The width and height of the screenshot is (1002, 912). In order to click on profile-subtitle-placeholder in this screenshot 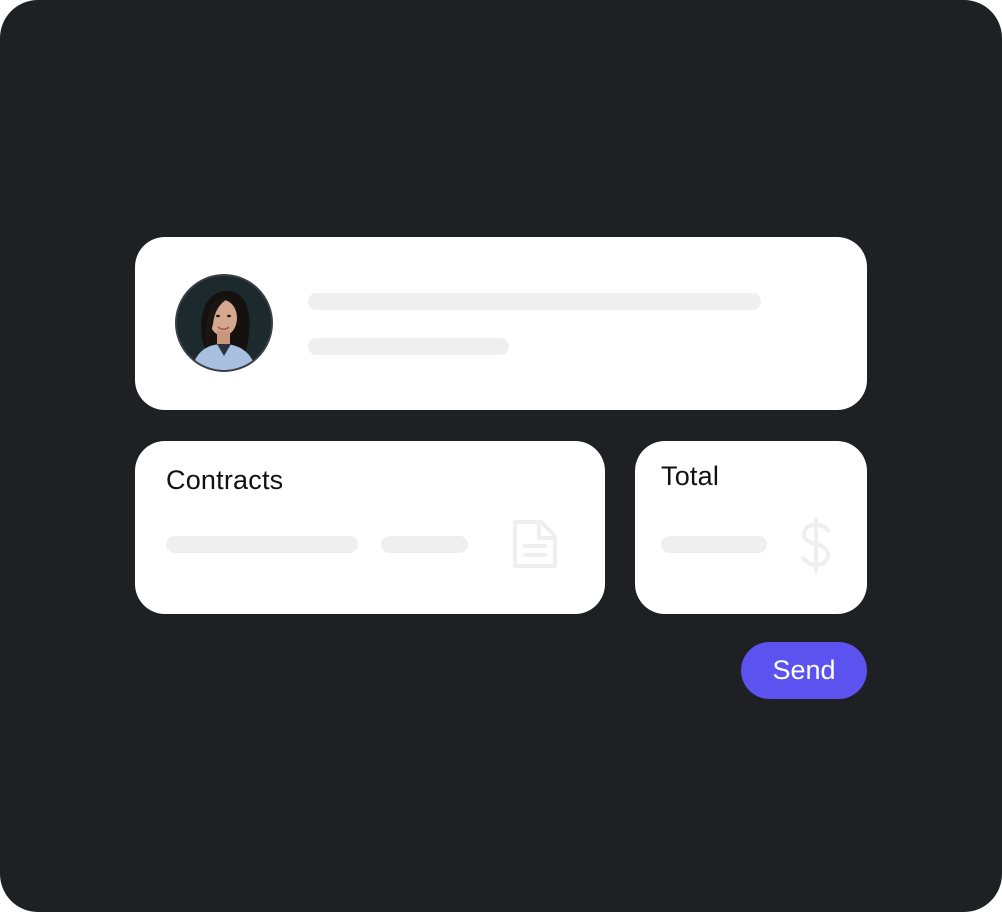, I will do `click(408, 346)`.